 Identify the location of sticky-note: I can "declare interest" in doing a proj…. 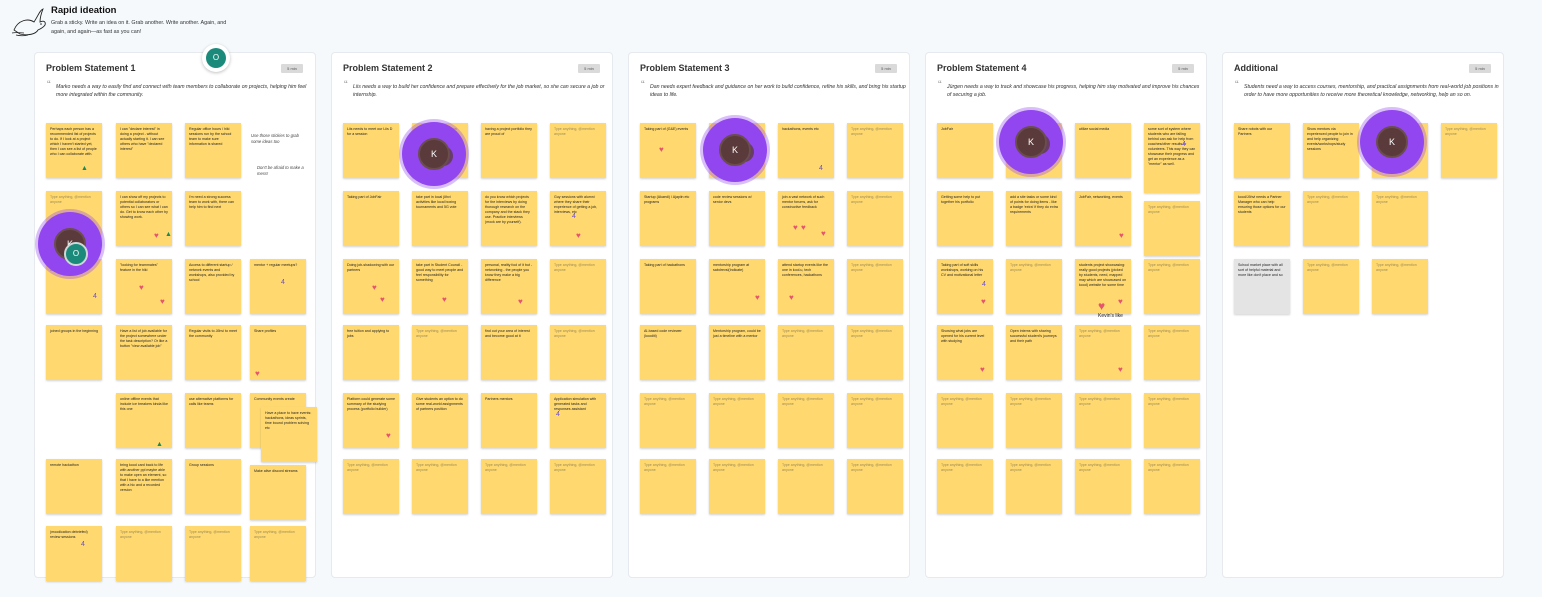
(144, 150).